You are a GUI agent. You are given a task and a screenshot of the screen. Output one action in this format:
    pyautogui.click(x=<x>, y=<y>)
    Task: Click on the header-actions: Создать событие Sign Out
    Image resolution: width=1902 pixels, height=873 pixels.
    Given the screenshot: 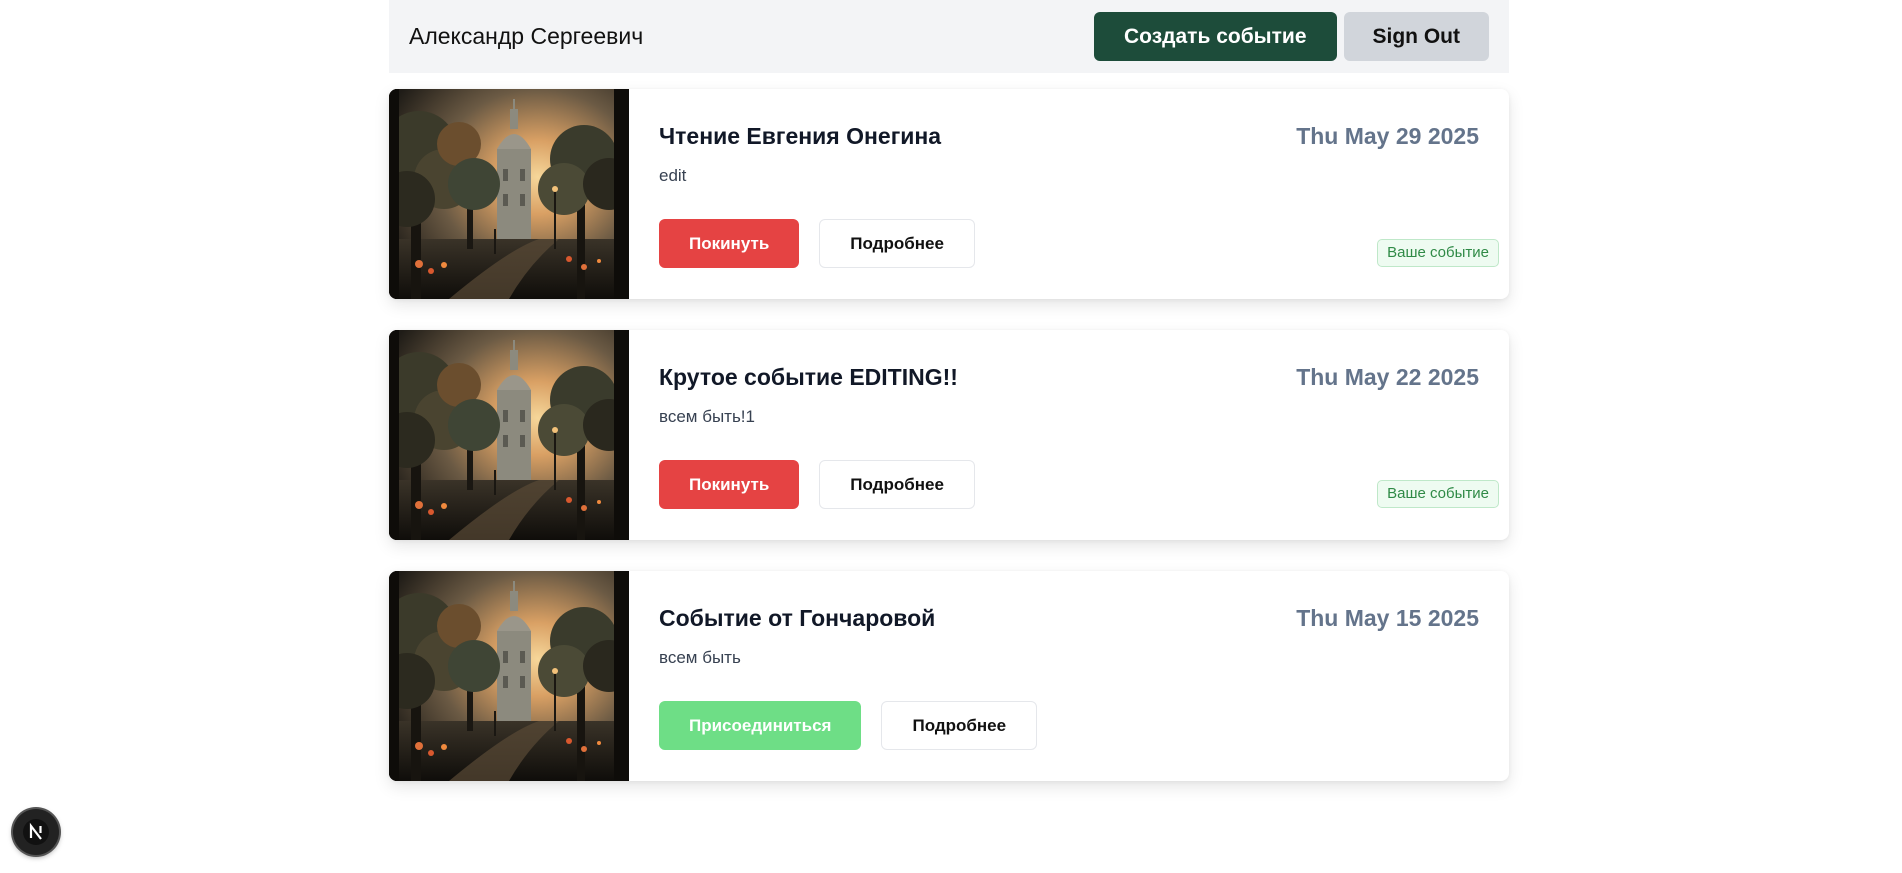 What is the action you would take?
    pyautogui.click(x=1291, y=36)
    